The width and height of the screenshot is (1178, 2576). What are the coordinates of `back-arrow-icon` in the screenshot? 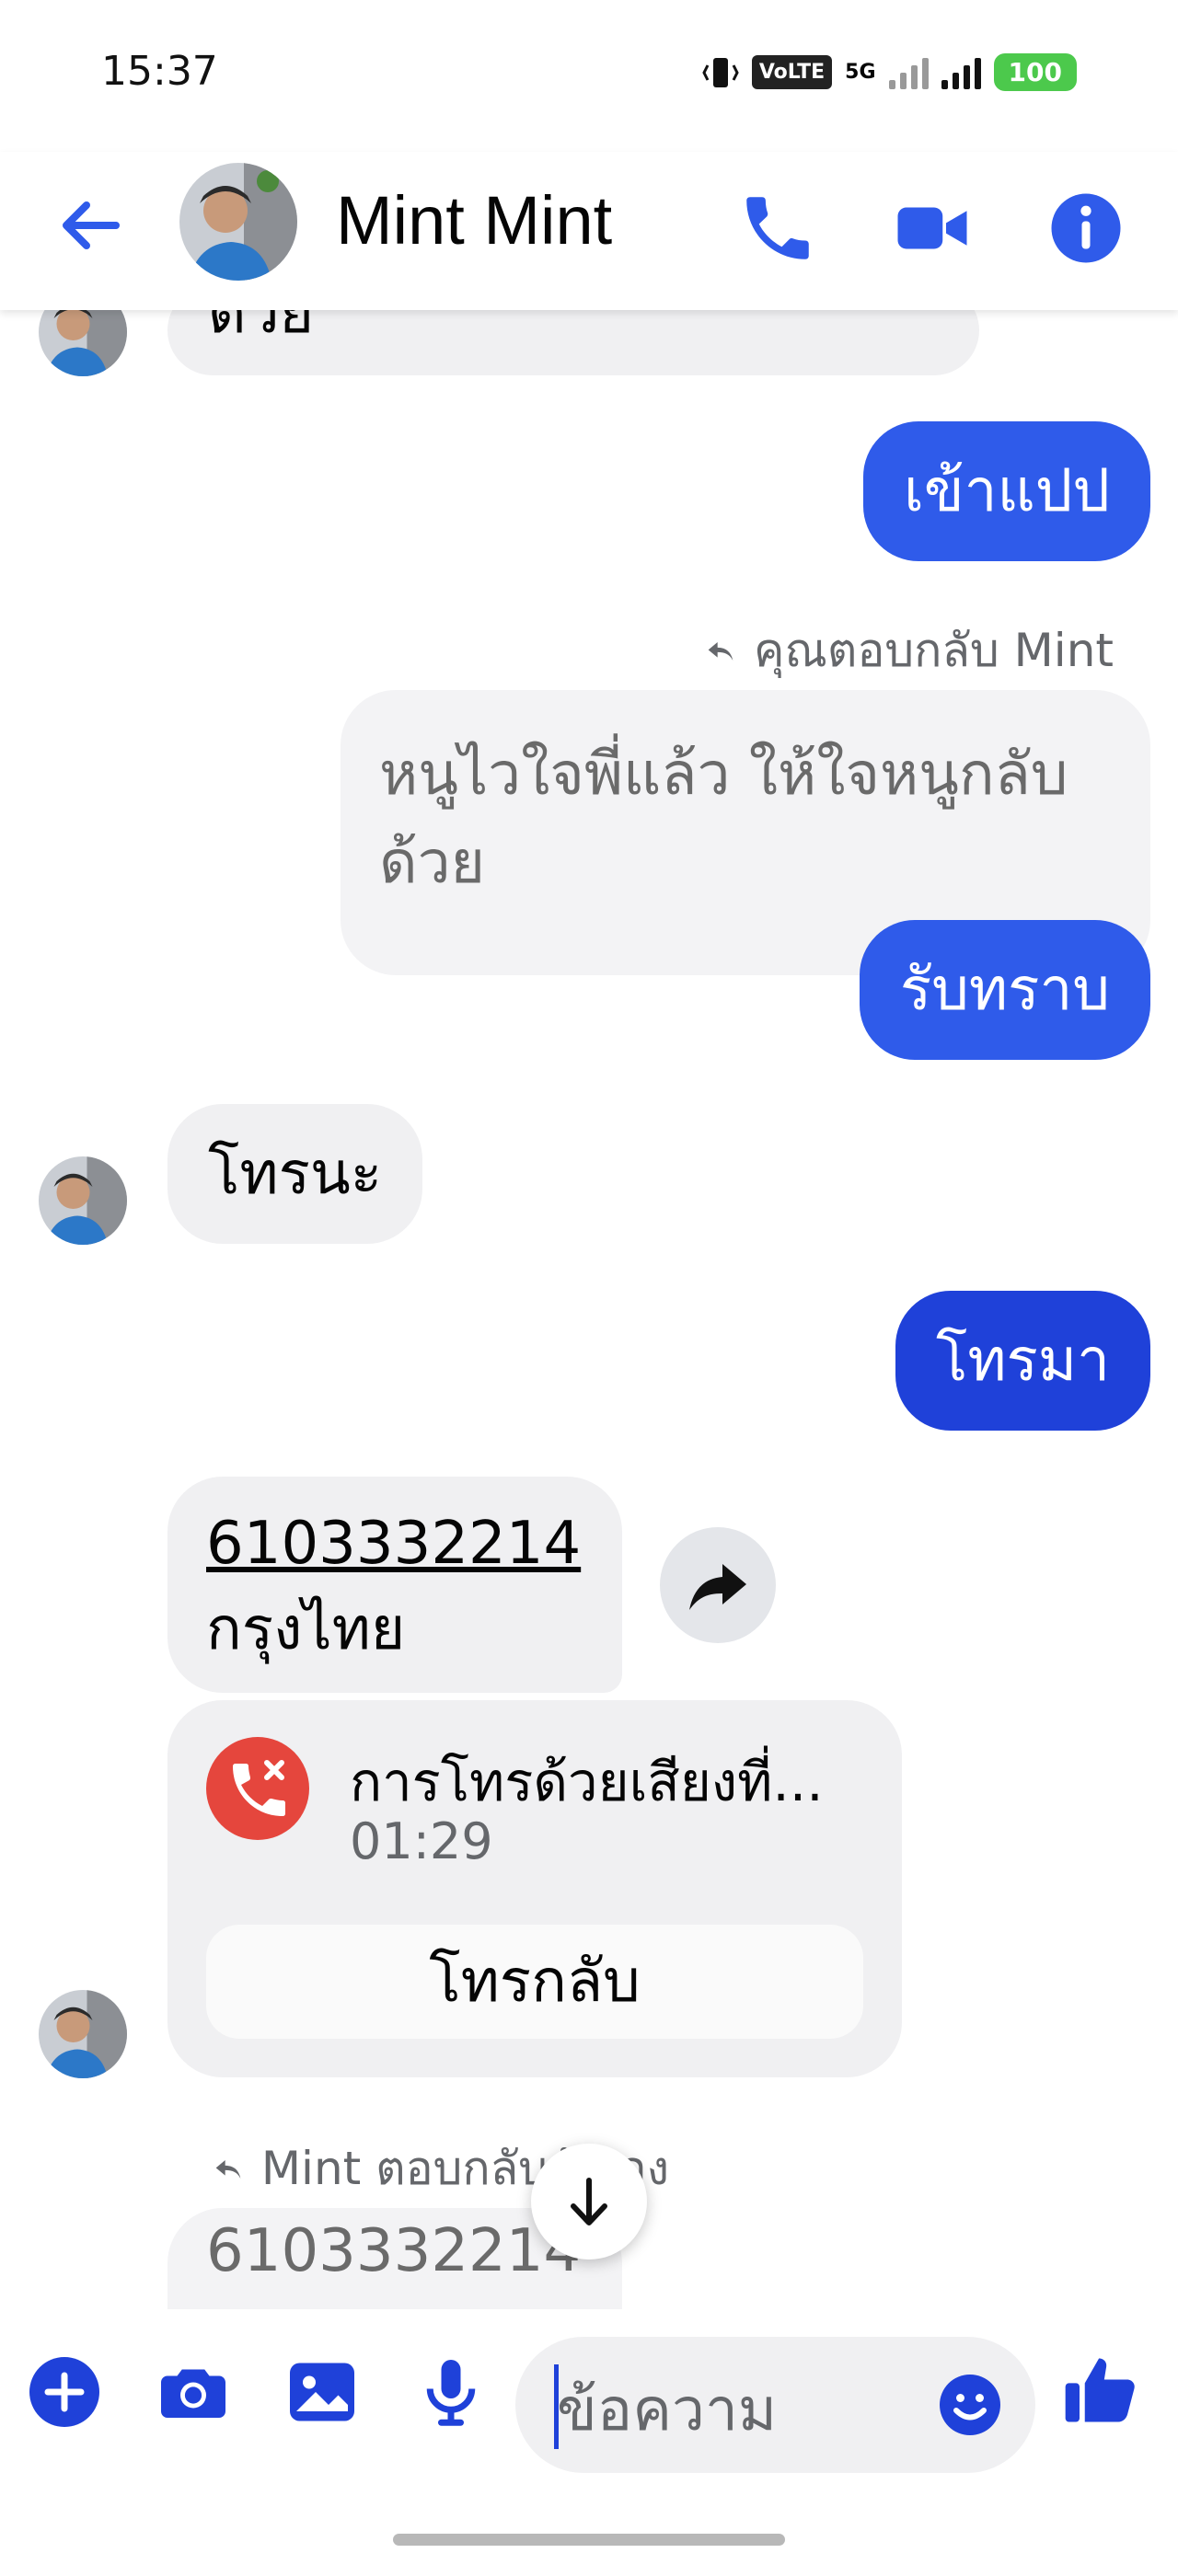 It's located at (91, 225).